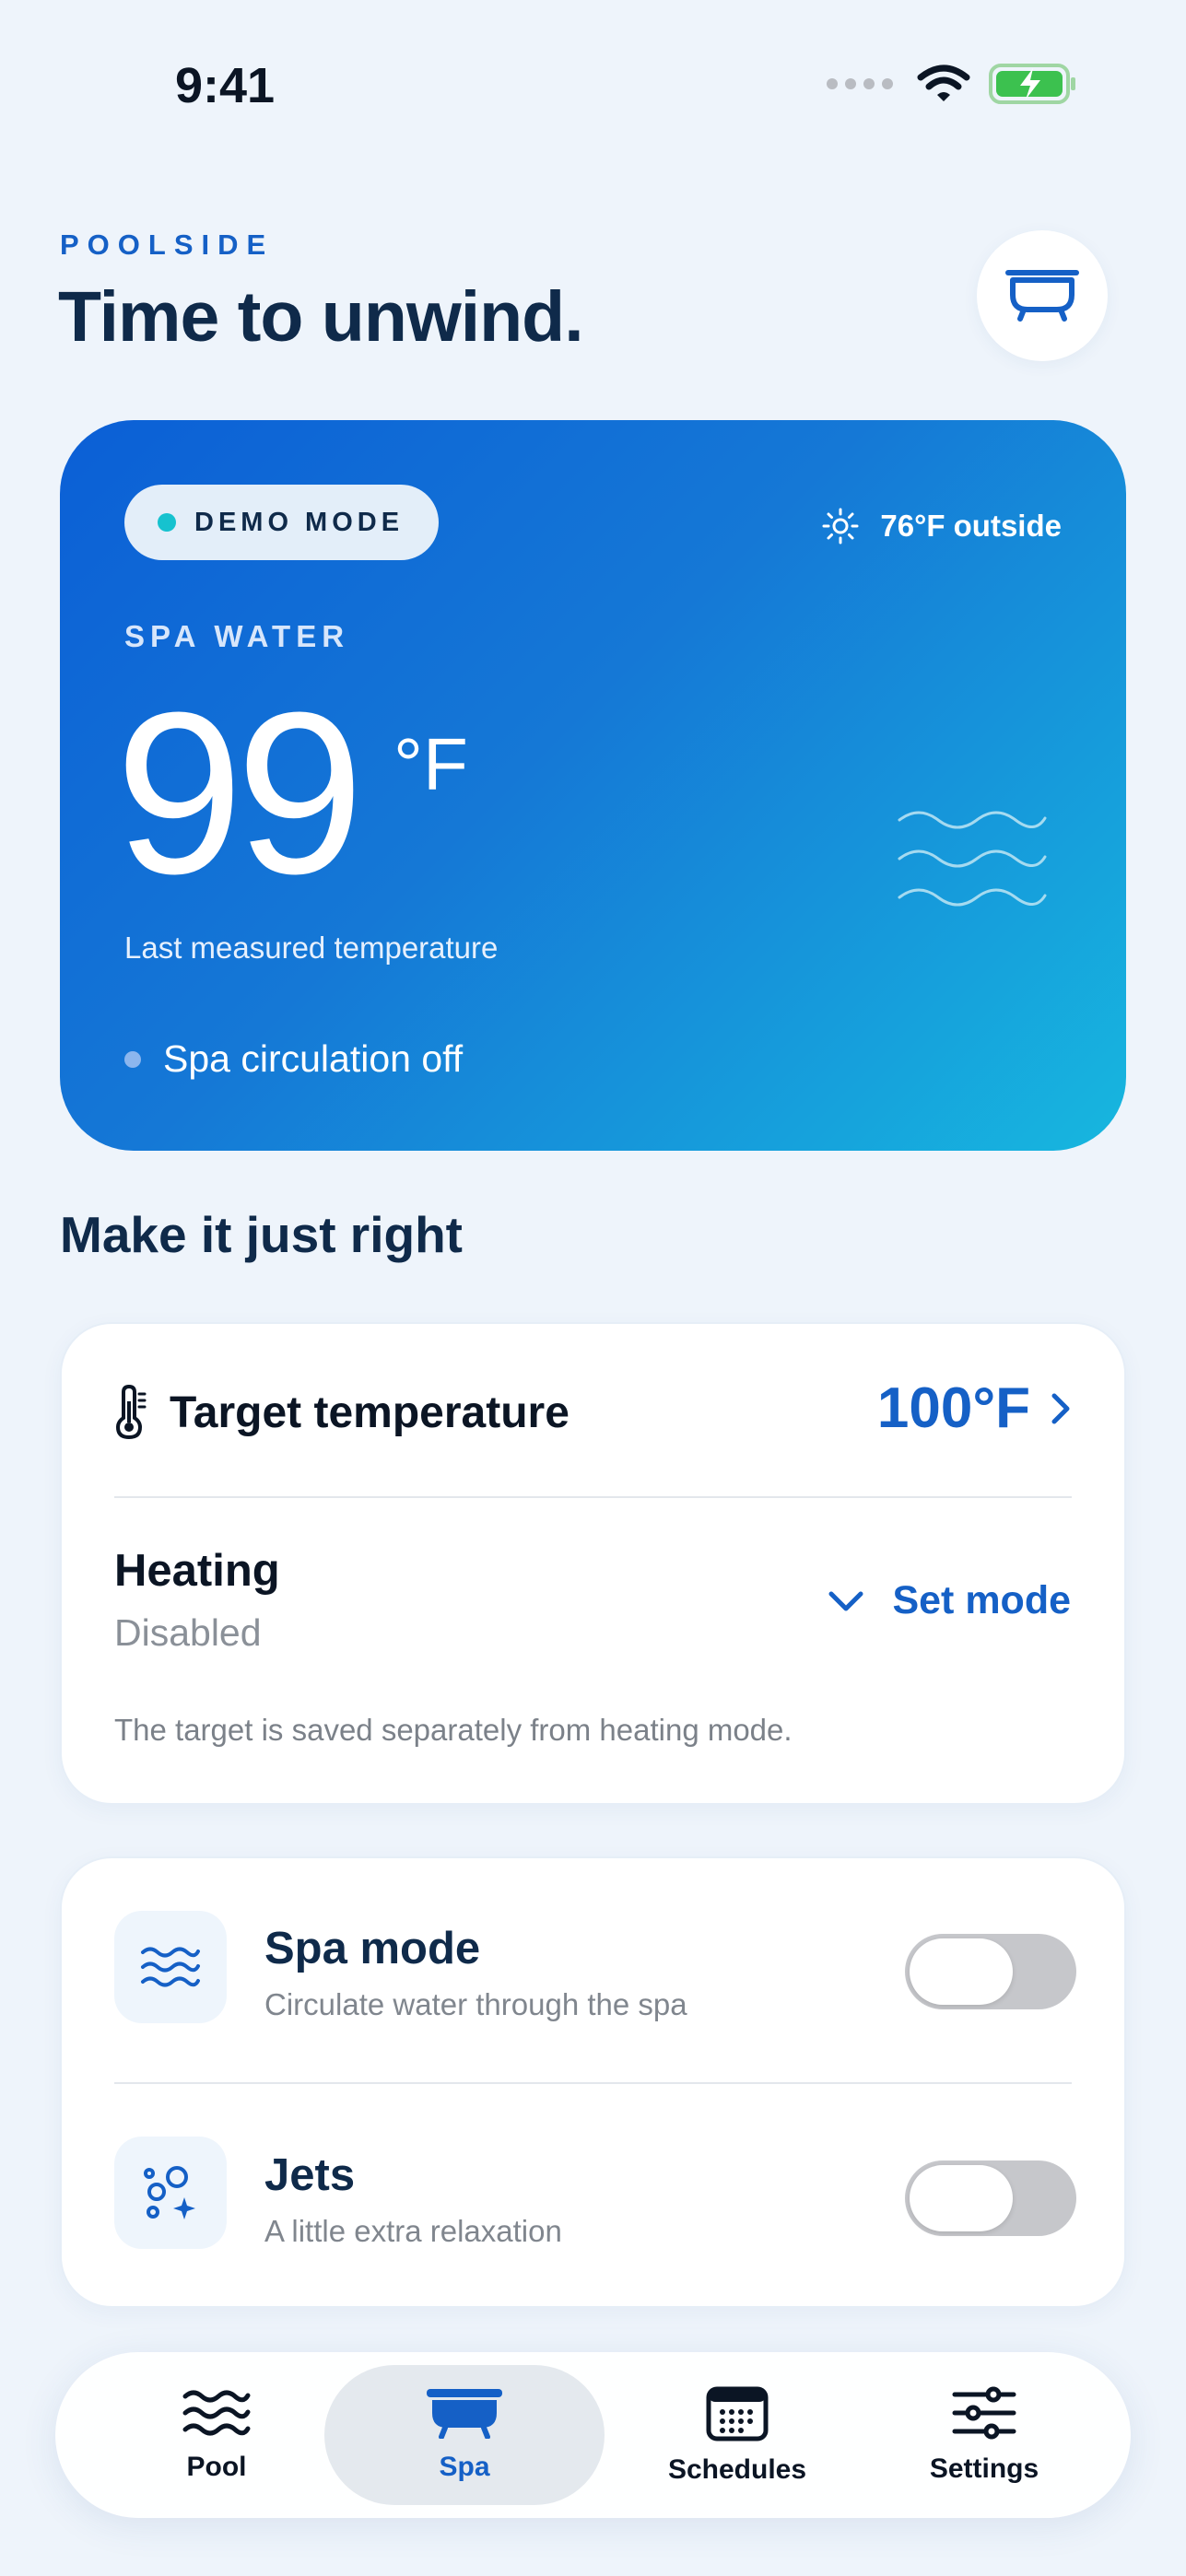 Image resolution: width=1186 pixels, height=2576 pixels. I want to click on spa-mode-toggle, so click(990, 1971).